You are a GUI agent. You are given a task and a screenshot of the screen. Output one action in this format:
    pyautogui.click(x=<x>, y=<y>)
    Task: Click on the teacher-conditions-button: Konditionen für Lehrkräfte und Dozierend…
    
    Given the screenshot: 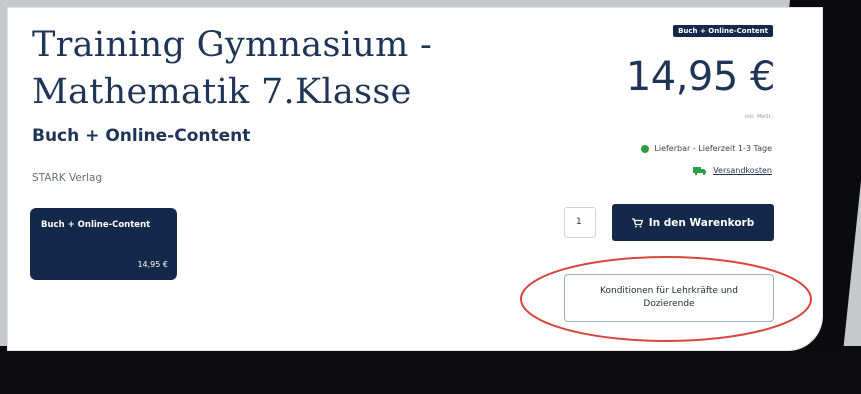 What is the action you would take?
    pyautogui.click(x=669, y=298)
    